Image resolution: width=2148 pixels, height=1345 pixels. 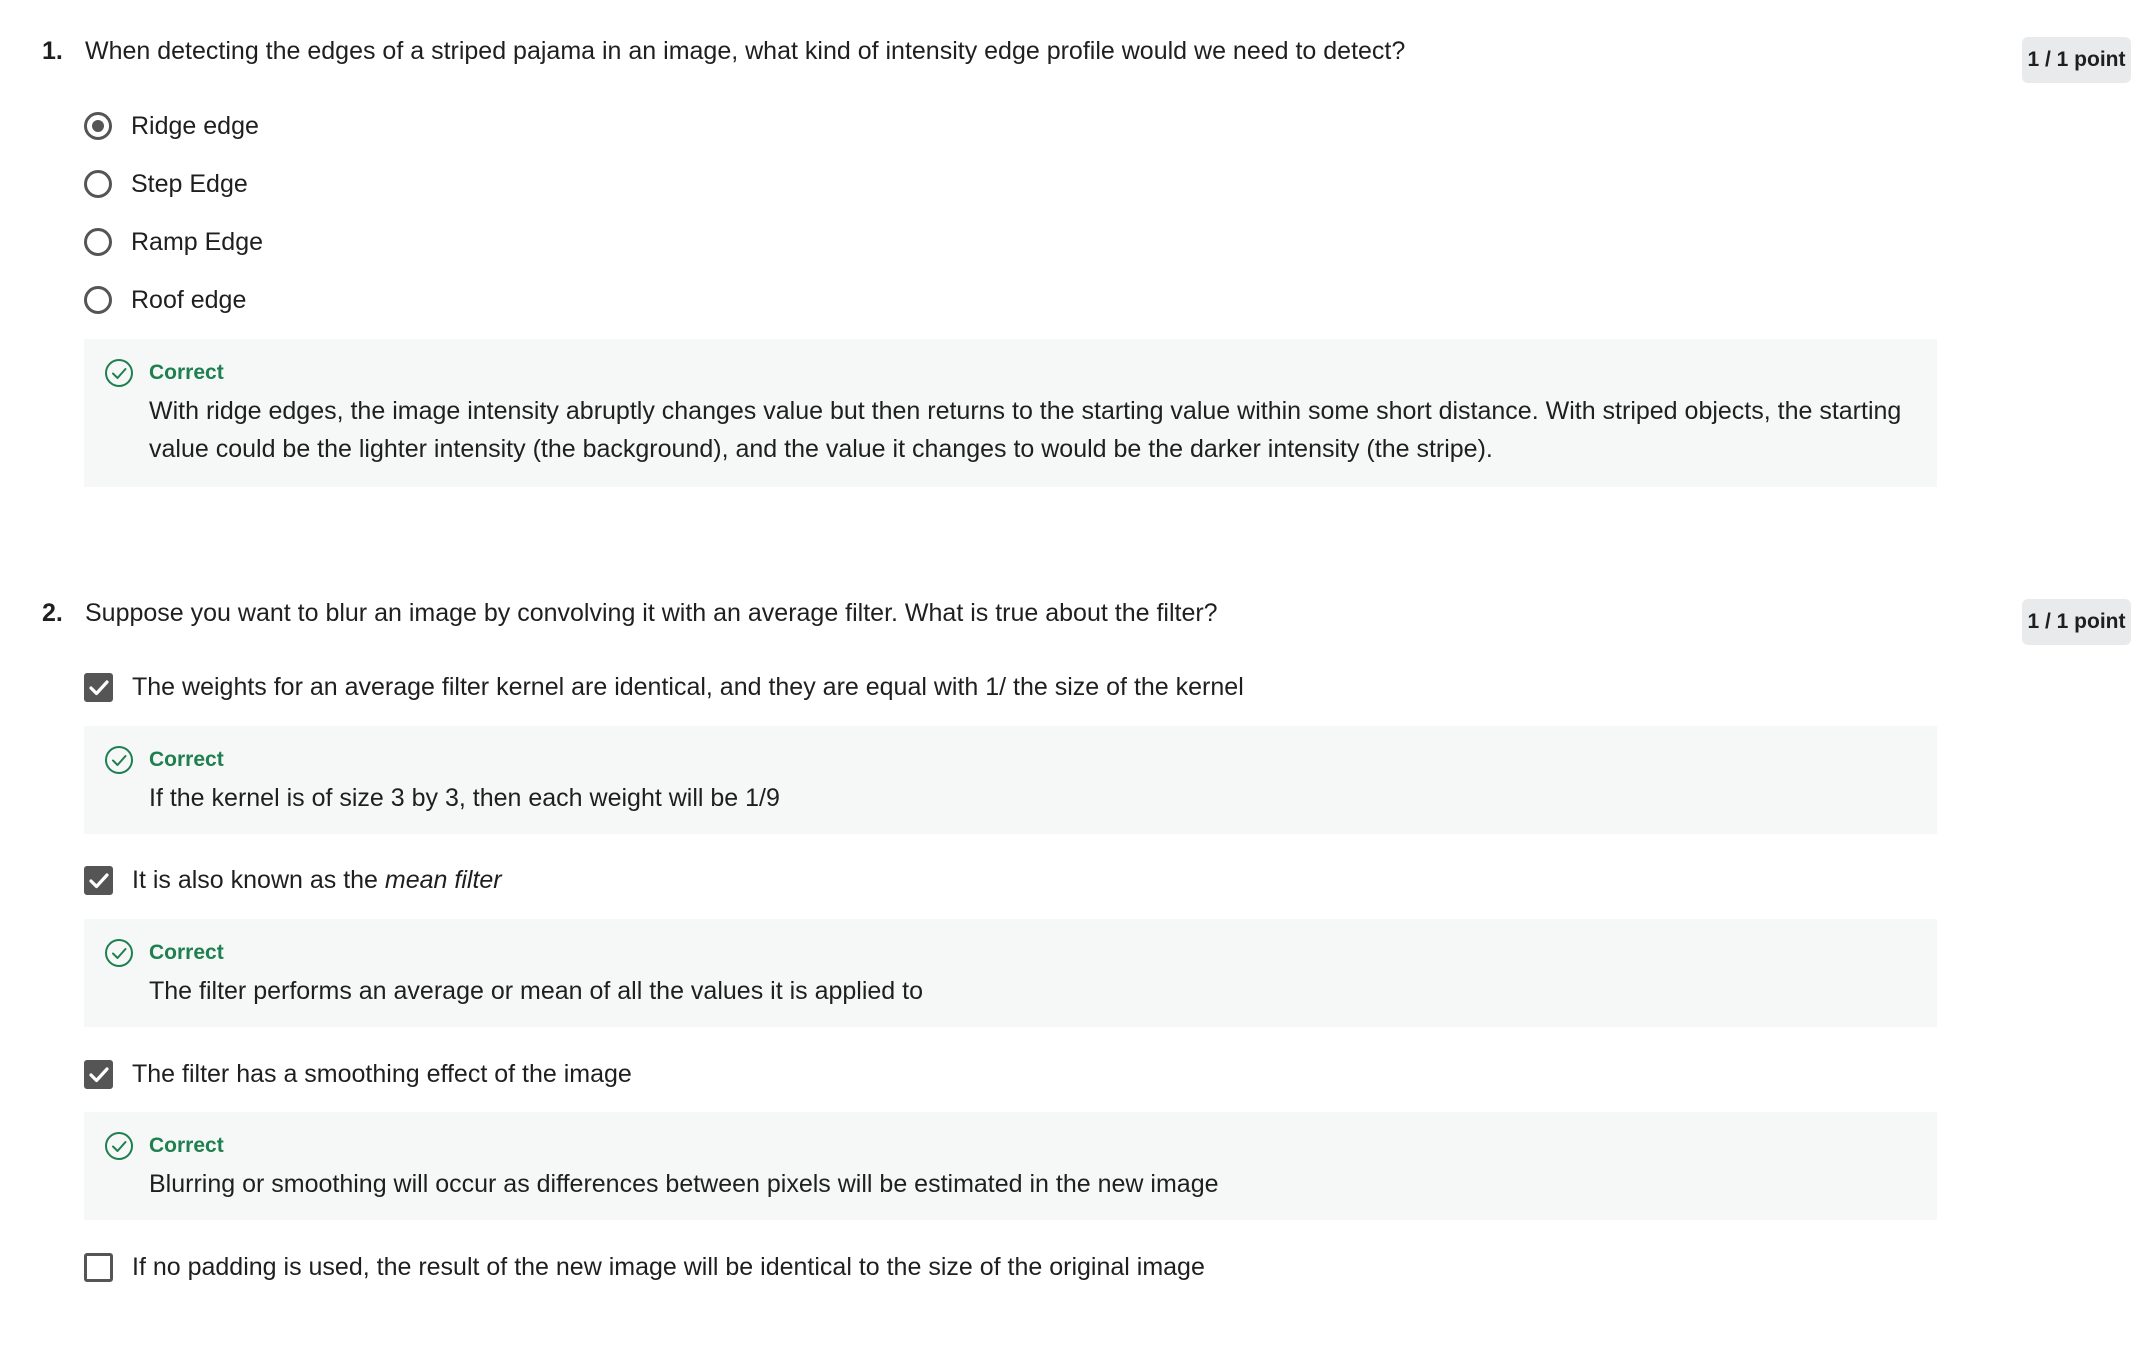 I want to click on radio-button-selected, so click(x=98, y=126).